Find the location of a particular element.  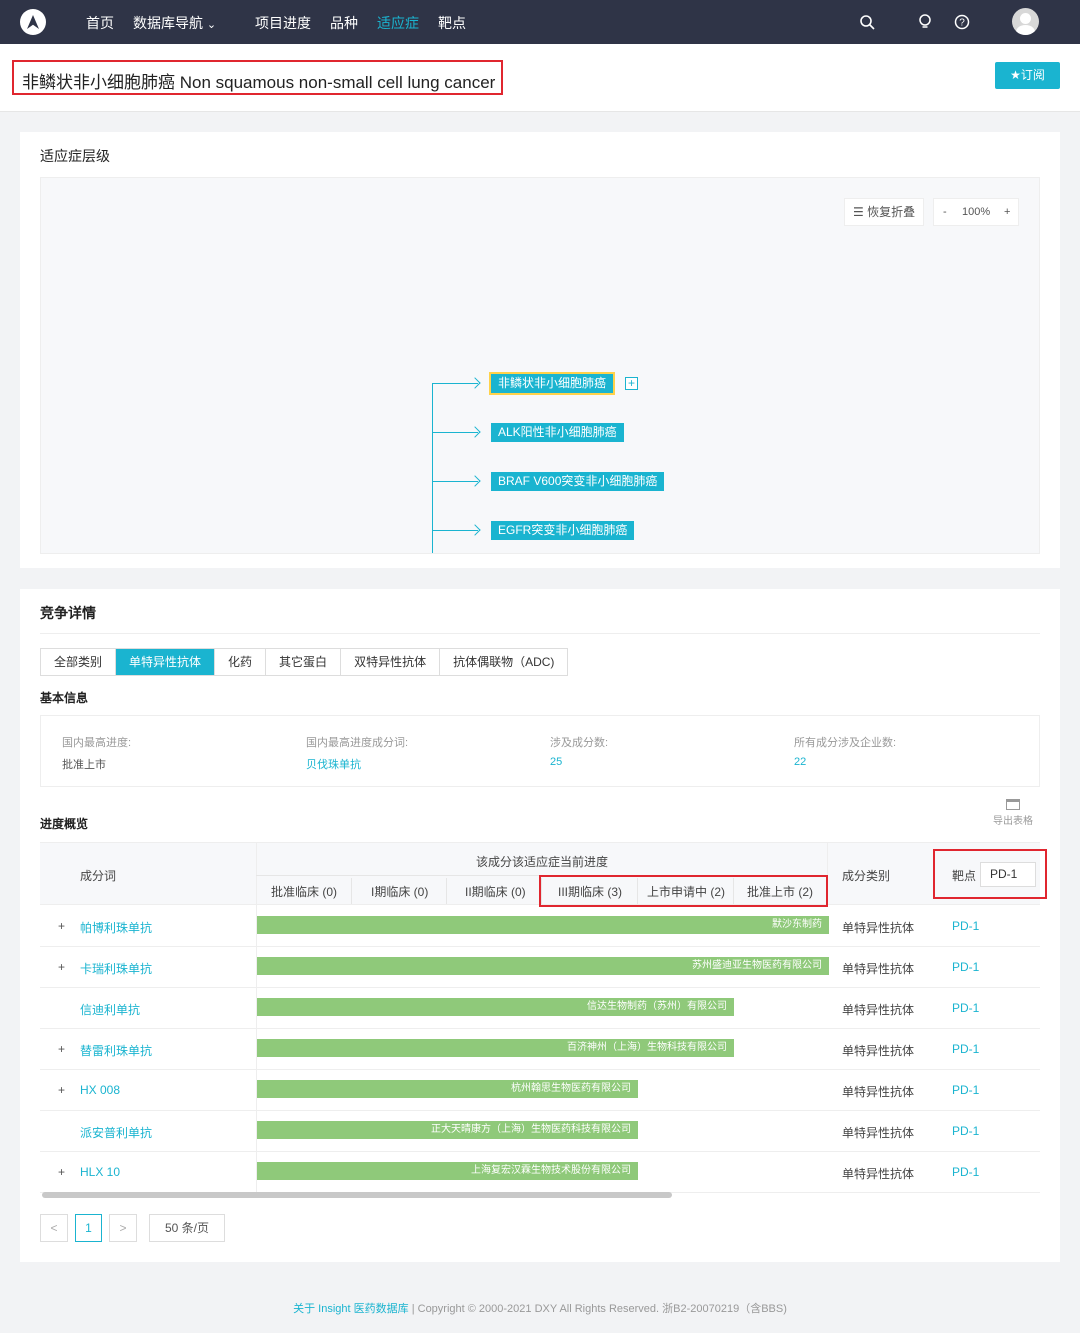

list-icon: ☰ is located at coordinates (858, 212).